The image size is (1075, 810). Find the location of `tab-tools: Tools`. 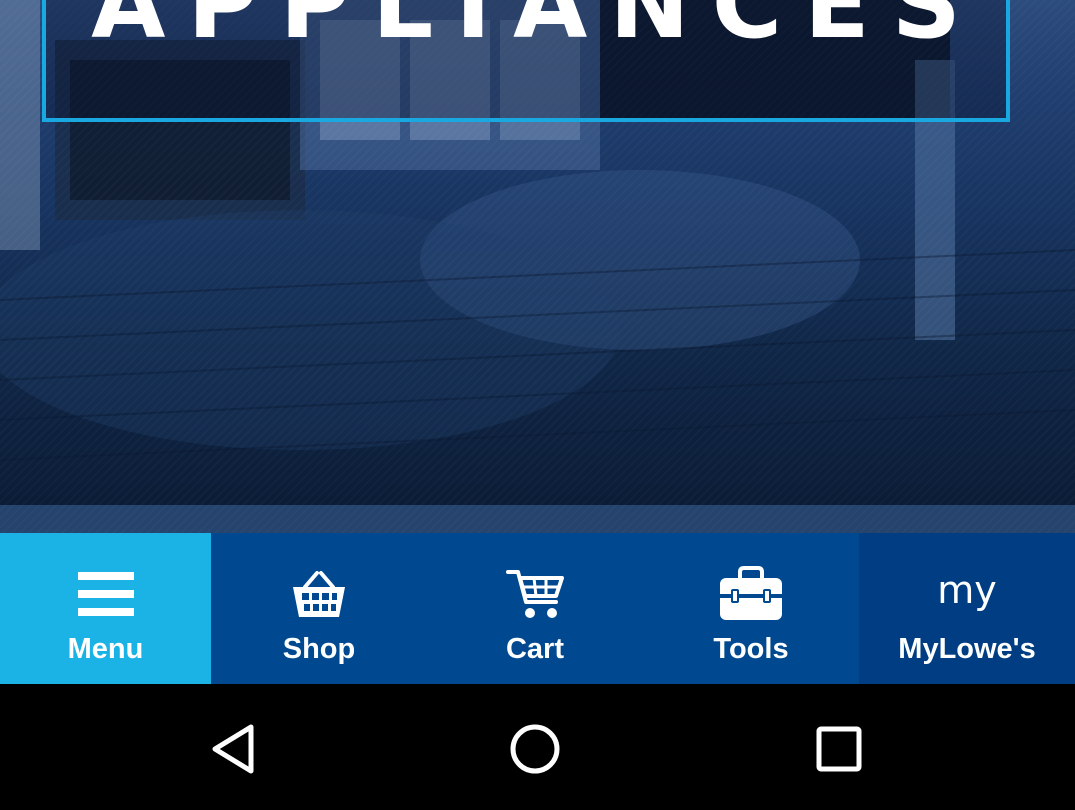

tab-tools: Tools is located at coordinates (751, 608).